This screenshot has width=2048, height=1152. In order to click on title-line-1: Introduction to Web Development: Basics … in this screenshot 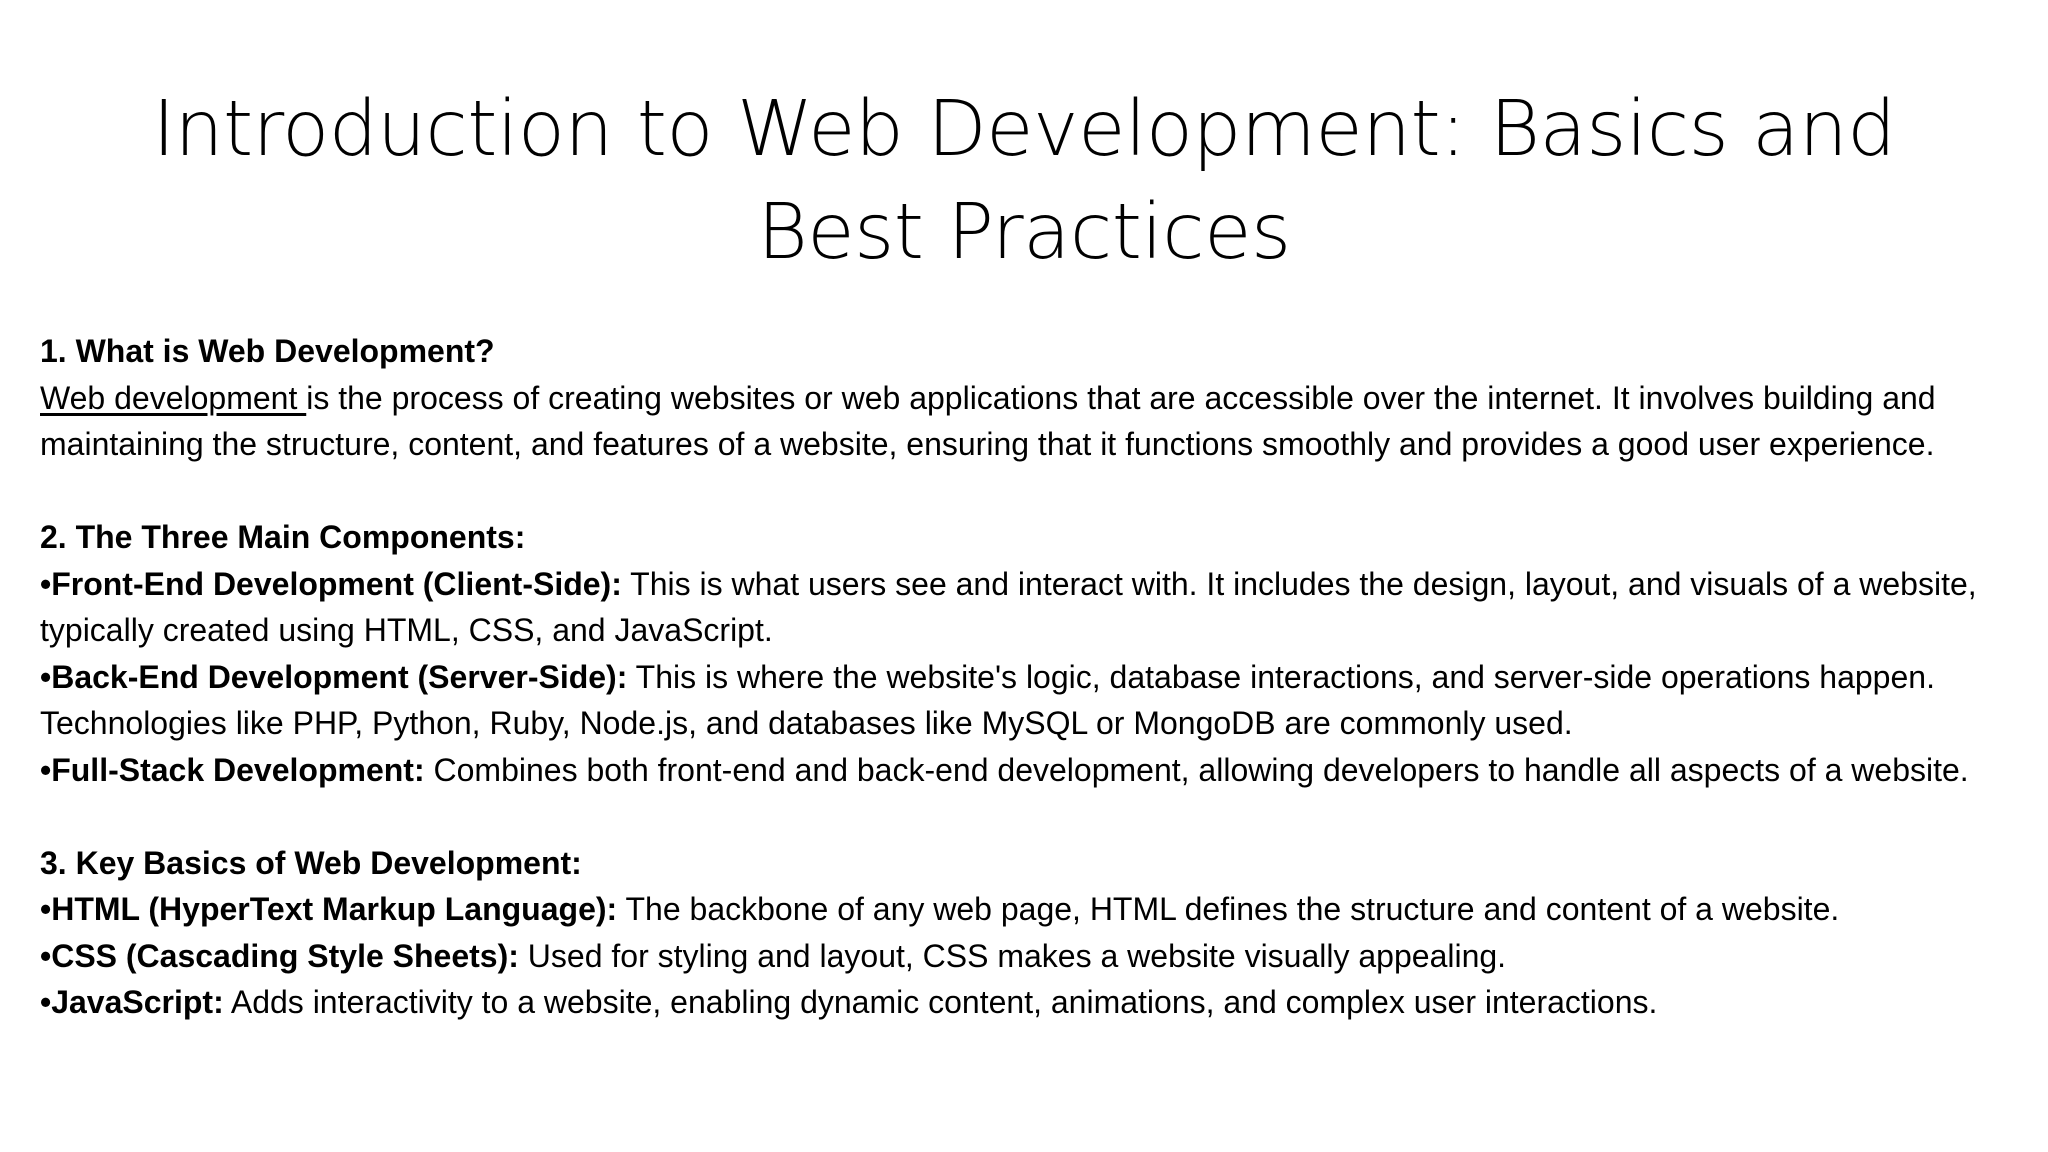, I will do `click(1024, 129)`.